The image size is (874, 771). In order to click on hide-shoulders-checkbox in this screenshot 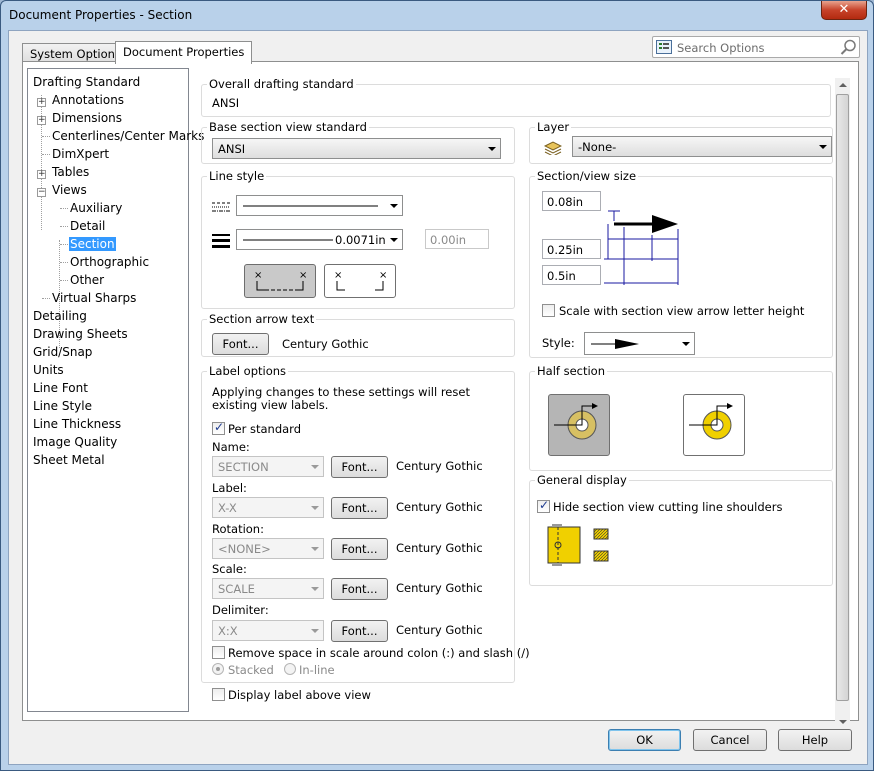, I will do `click(543, 505)`.